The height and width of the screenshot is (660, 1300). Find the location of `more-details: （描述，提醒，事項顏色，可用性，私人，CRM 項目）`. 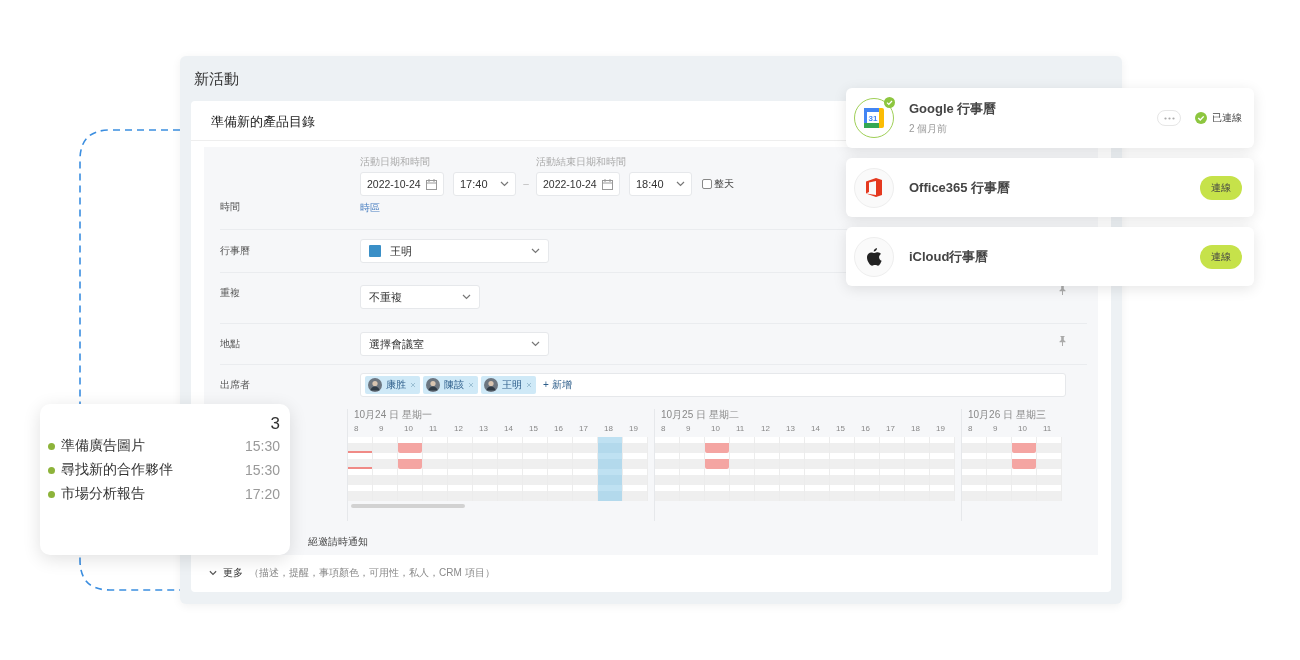

more-details: （描述，提醒，事項顏色，可用性，私人，CRM 項目） is located at coordinates (372, 573).